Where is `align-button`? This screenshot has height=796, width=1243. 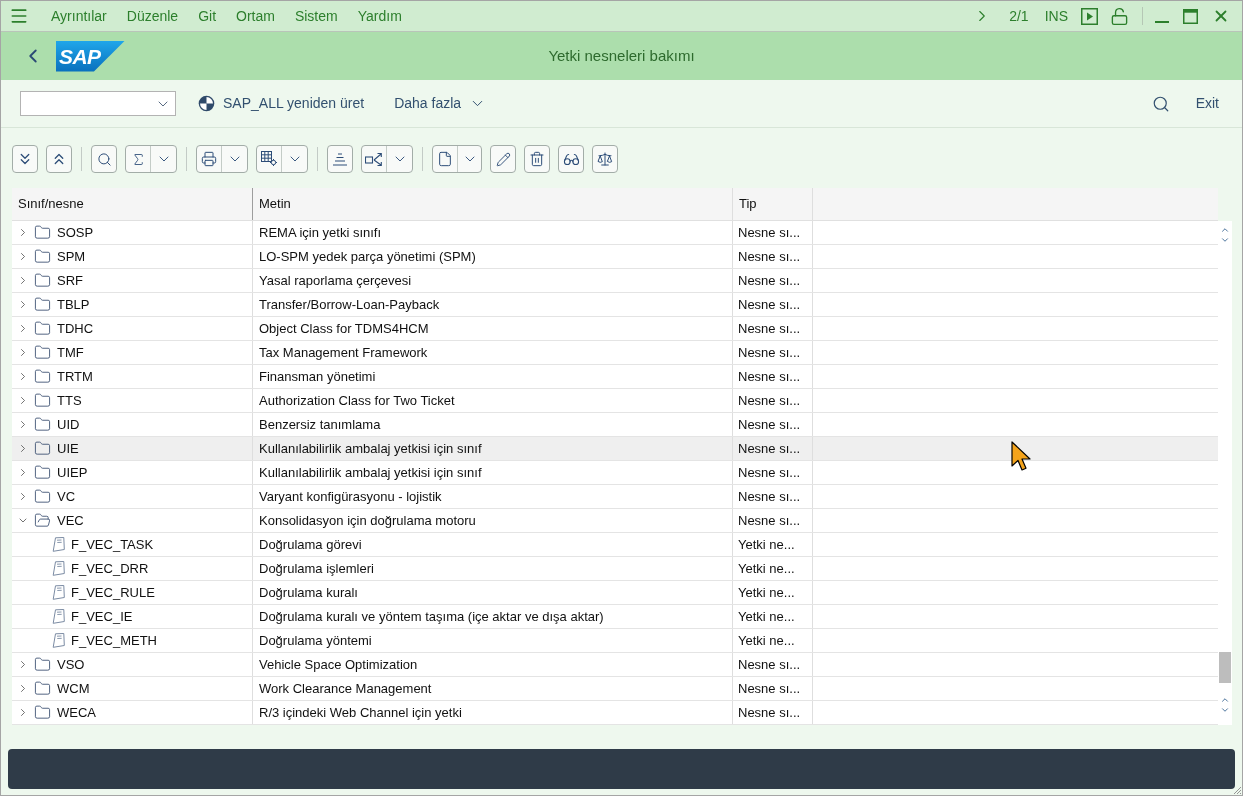
align-button is located at coordinates (340, 159).